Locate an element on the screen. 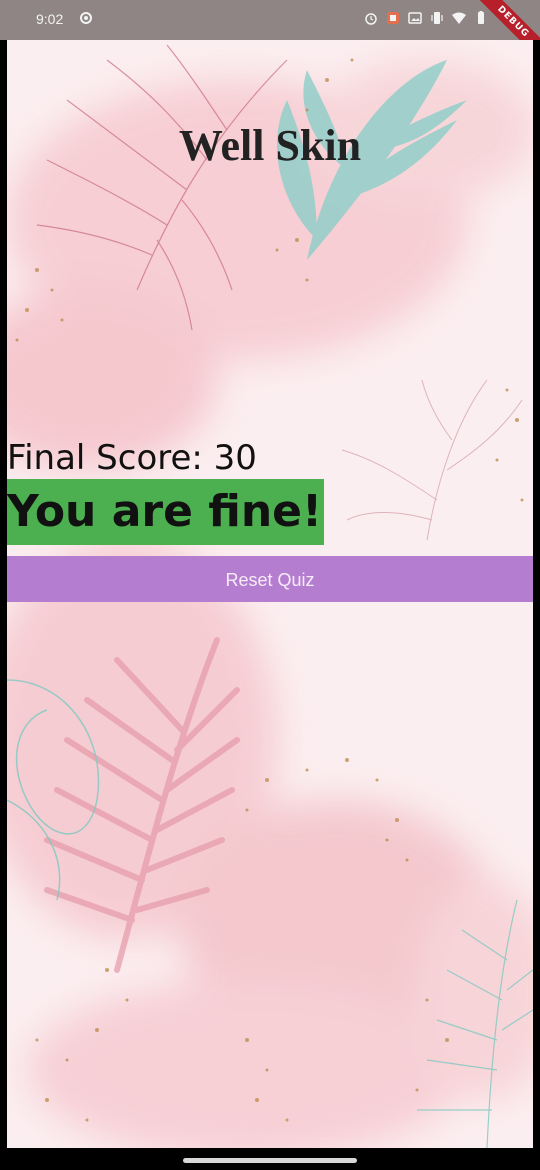 The image size is (540, 1170). final-score-text: Final Score: 30 is located at coordinates (132, 458).